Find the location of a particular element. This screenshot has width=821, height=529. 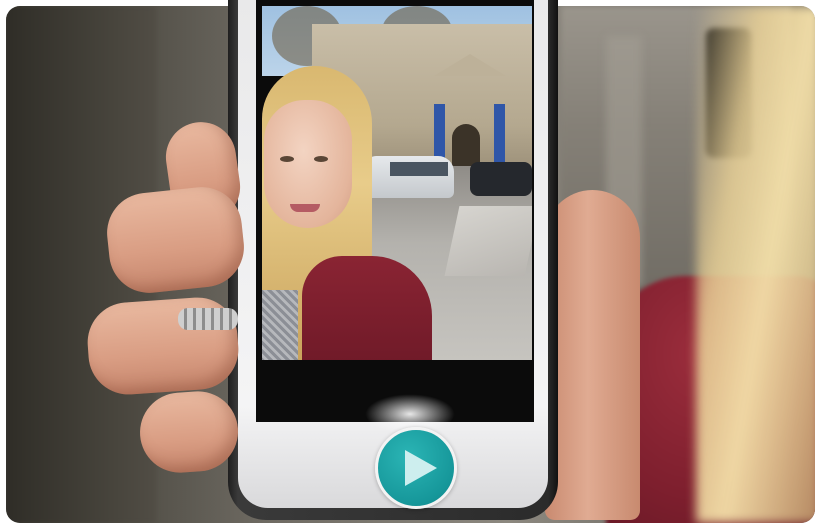

building-pediment is located at coordinates (470, 65).